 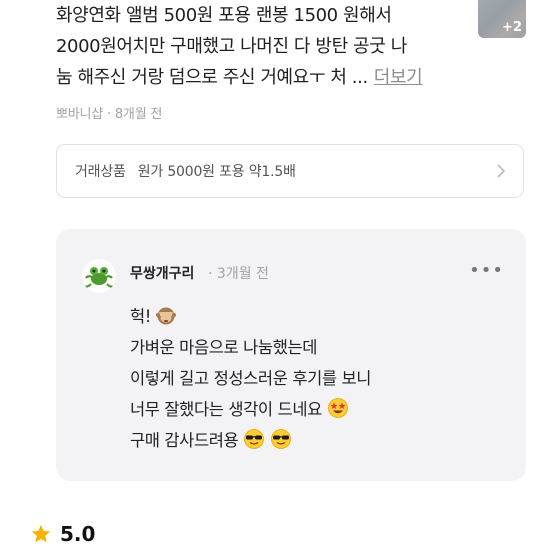 I want to click on reply-time: 3개월 전, so click(x=242, y=274).